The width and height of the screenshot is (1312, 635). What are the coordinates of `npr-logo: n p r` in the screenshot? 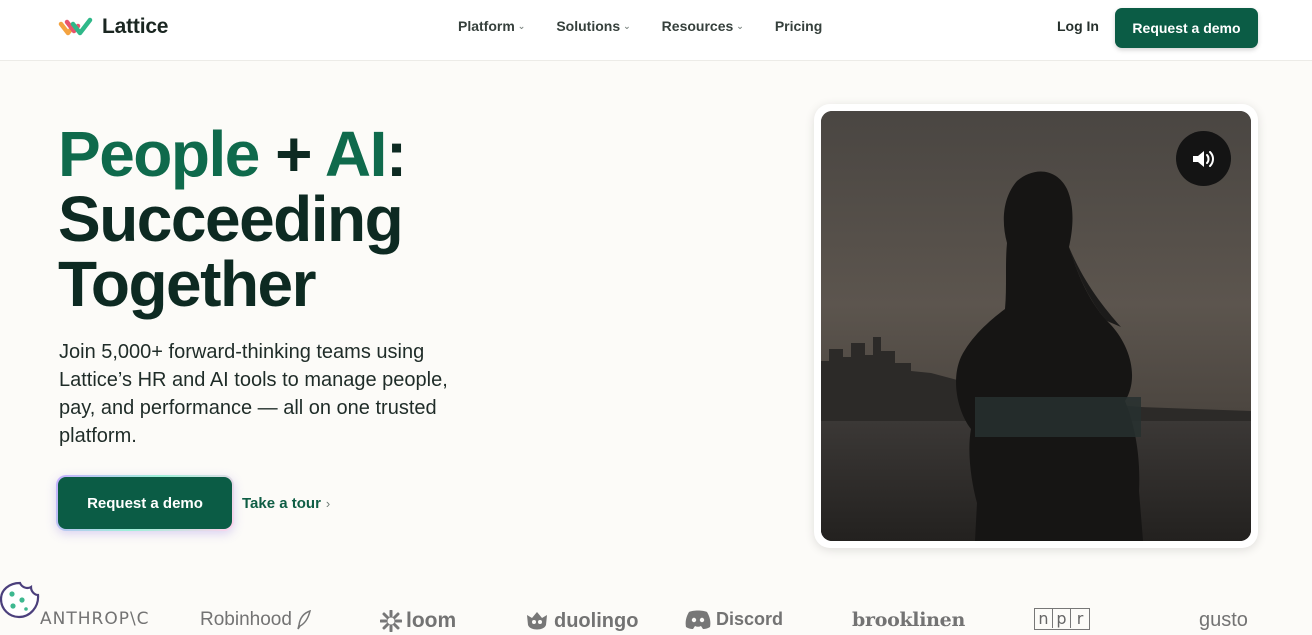 It's located at (1062, 619).